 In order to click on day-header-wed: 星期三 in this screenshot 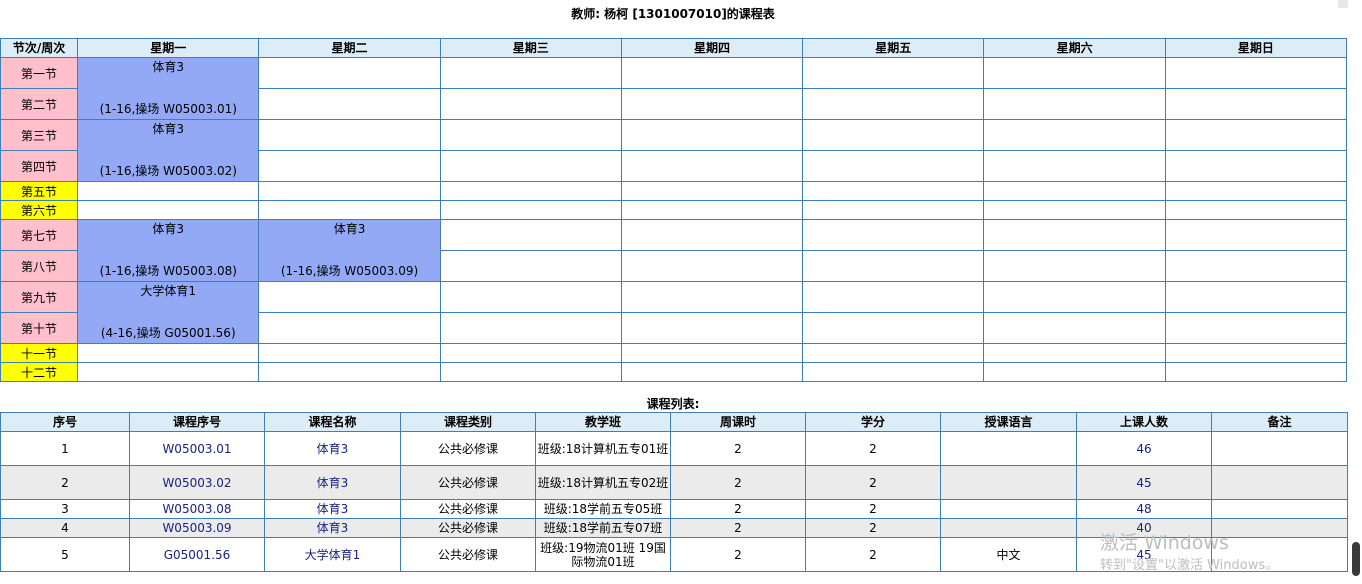, I will do `click(530, 48)`.